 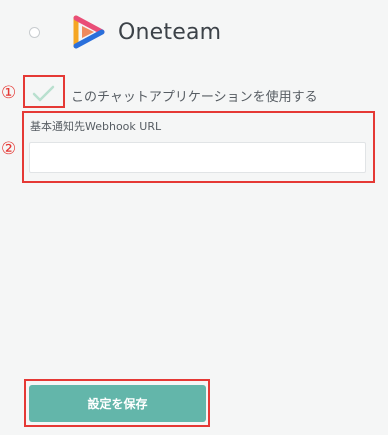 I want to click on webhook-url-input, so click(x=197, y=157).